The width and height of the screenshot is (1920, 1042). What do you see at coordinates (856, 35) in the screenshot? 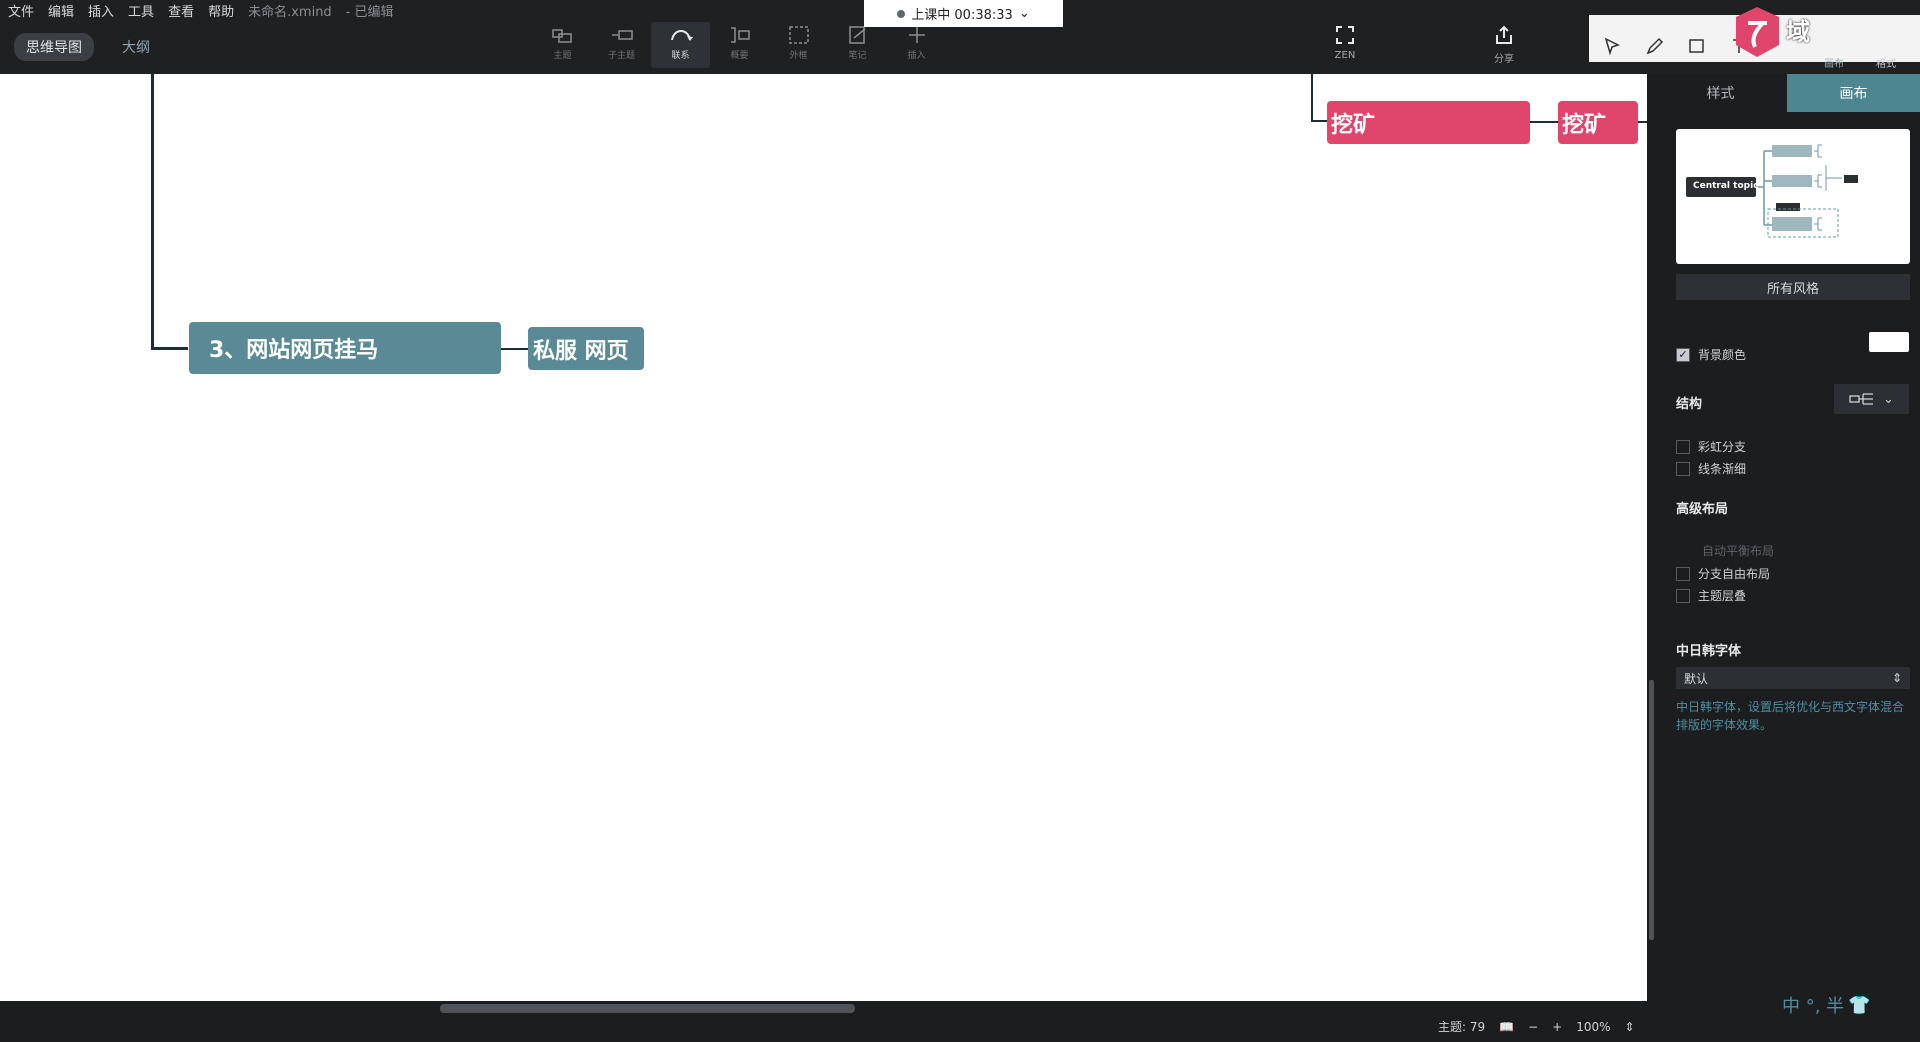
I see `note-icon` at bounding box center [856, 35].